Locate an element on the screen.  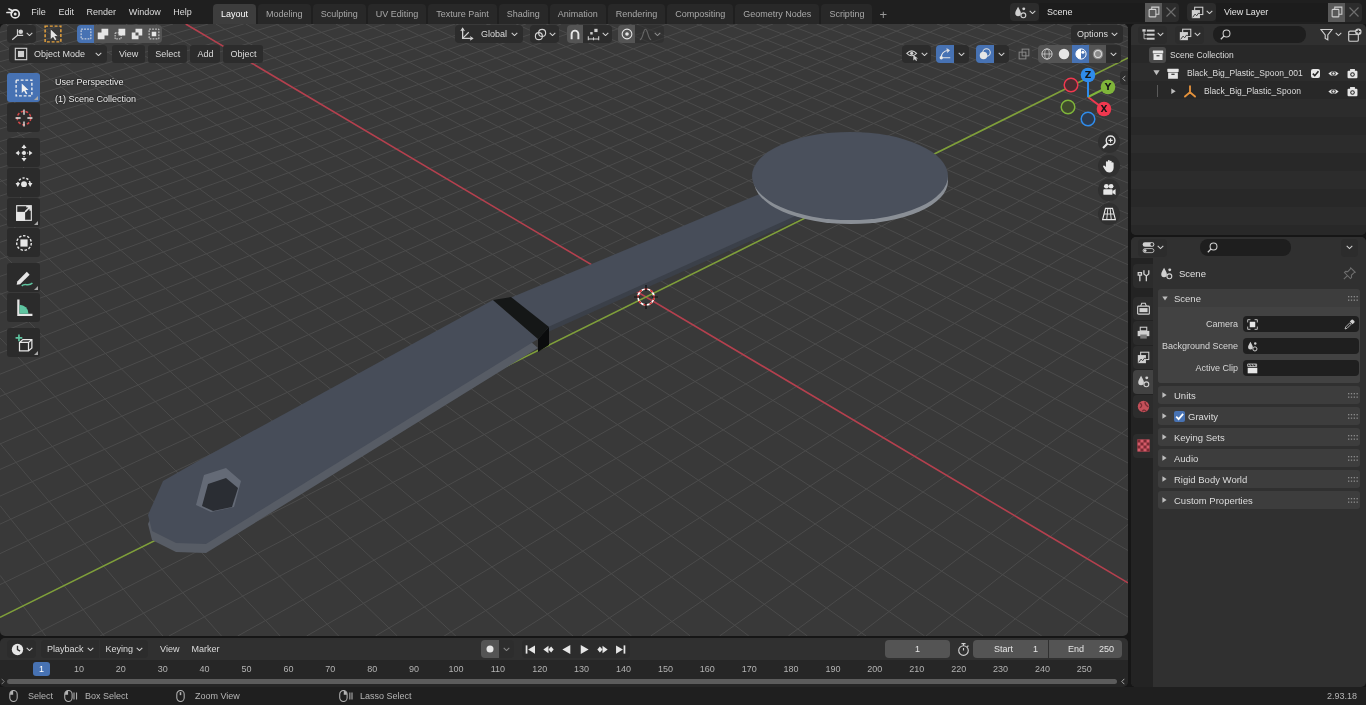
perspective-grid-icon is located at coordinates (1109, 214).